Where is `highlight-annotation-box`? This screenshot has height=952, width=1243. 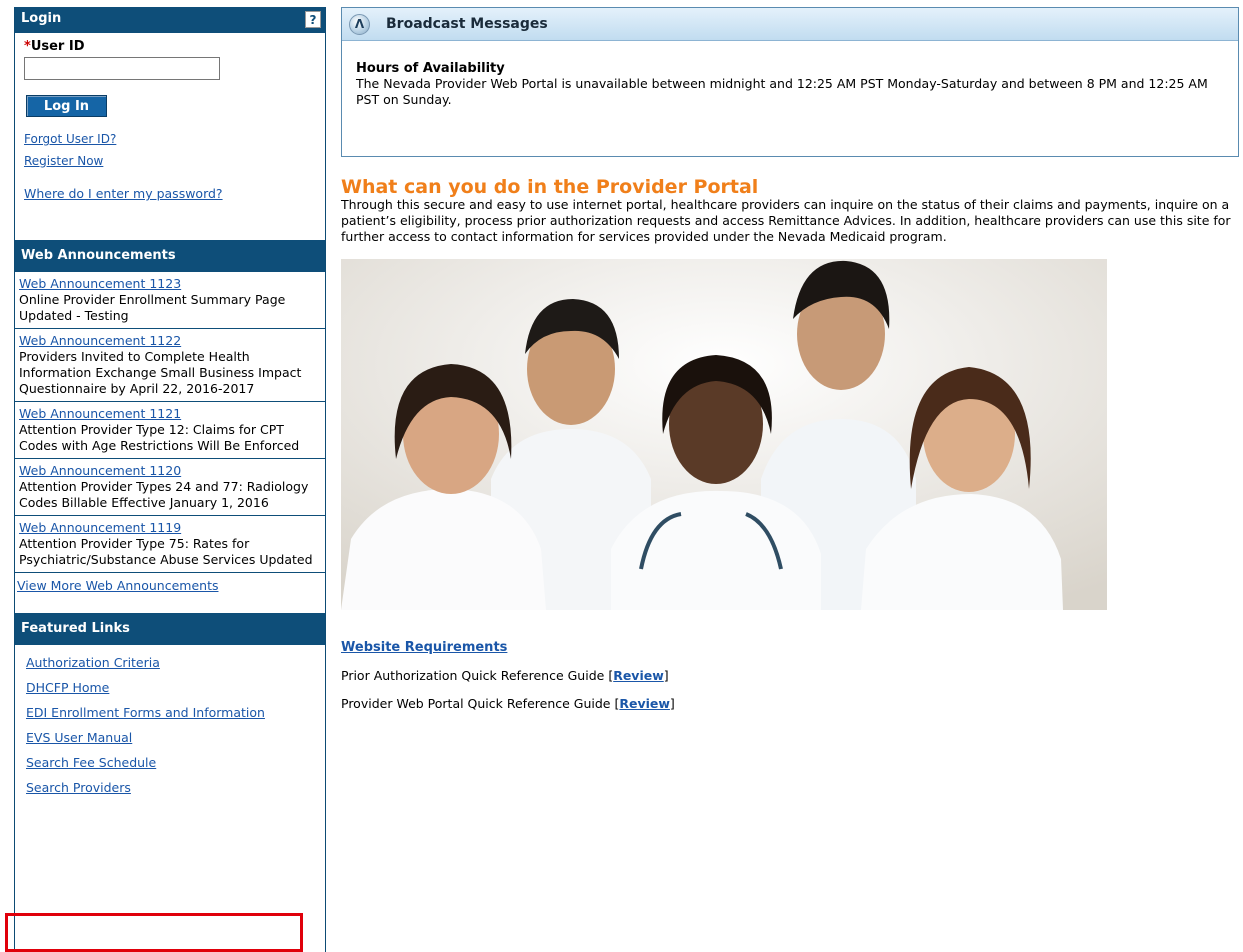
highlight-annotation-box is located at coordinates (154, 932).